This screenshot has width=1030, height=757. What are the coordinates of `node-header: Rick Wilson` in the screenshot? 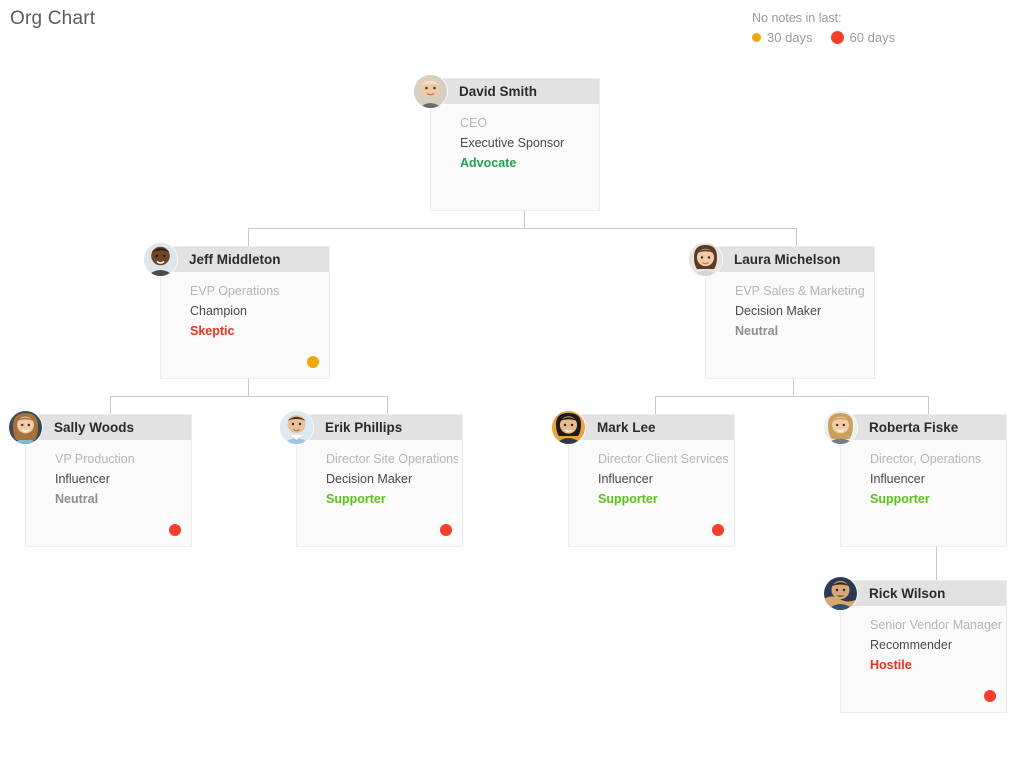 It's located at (923, 593).